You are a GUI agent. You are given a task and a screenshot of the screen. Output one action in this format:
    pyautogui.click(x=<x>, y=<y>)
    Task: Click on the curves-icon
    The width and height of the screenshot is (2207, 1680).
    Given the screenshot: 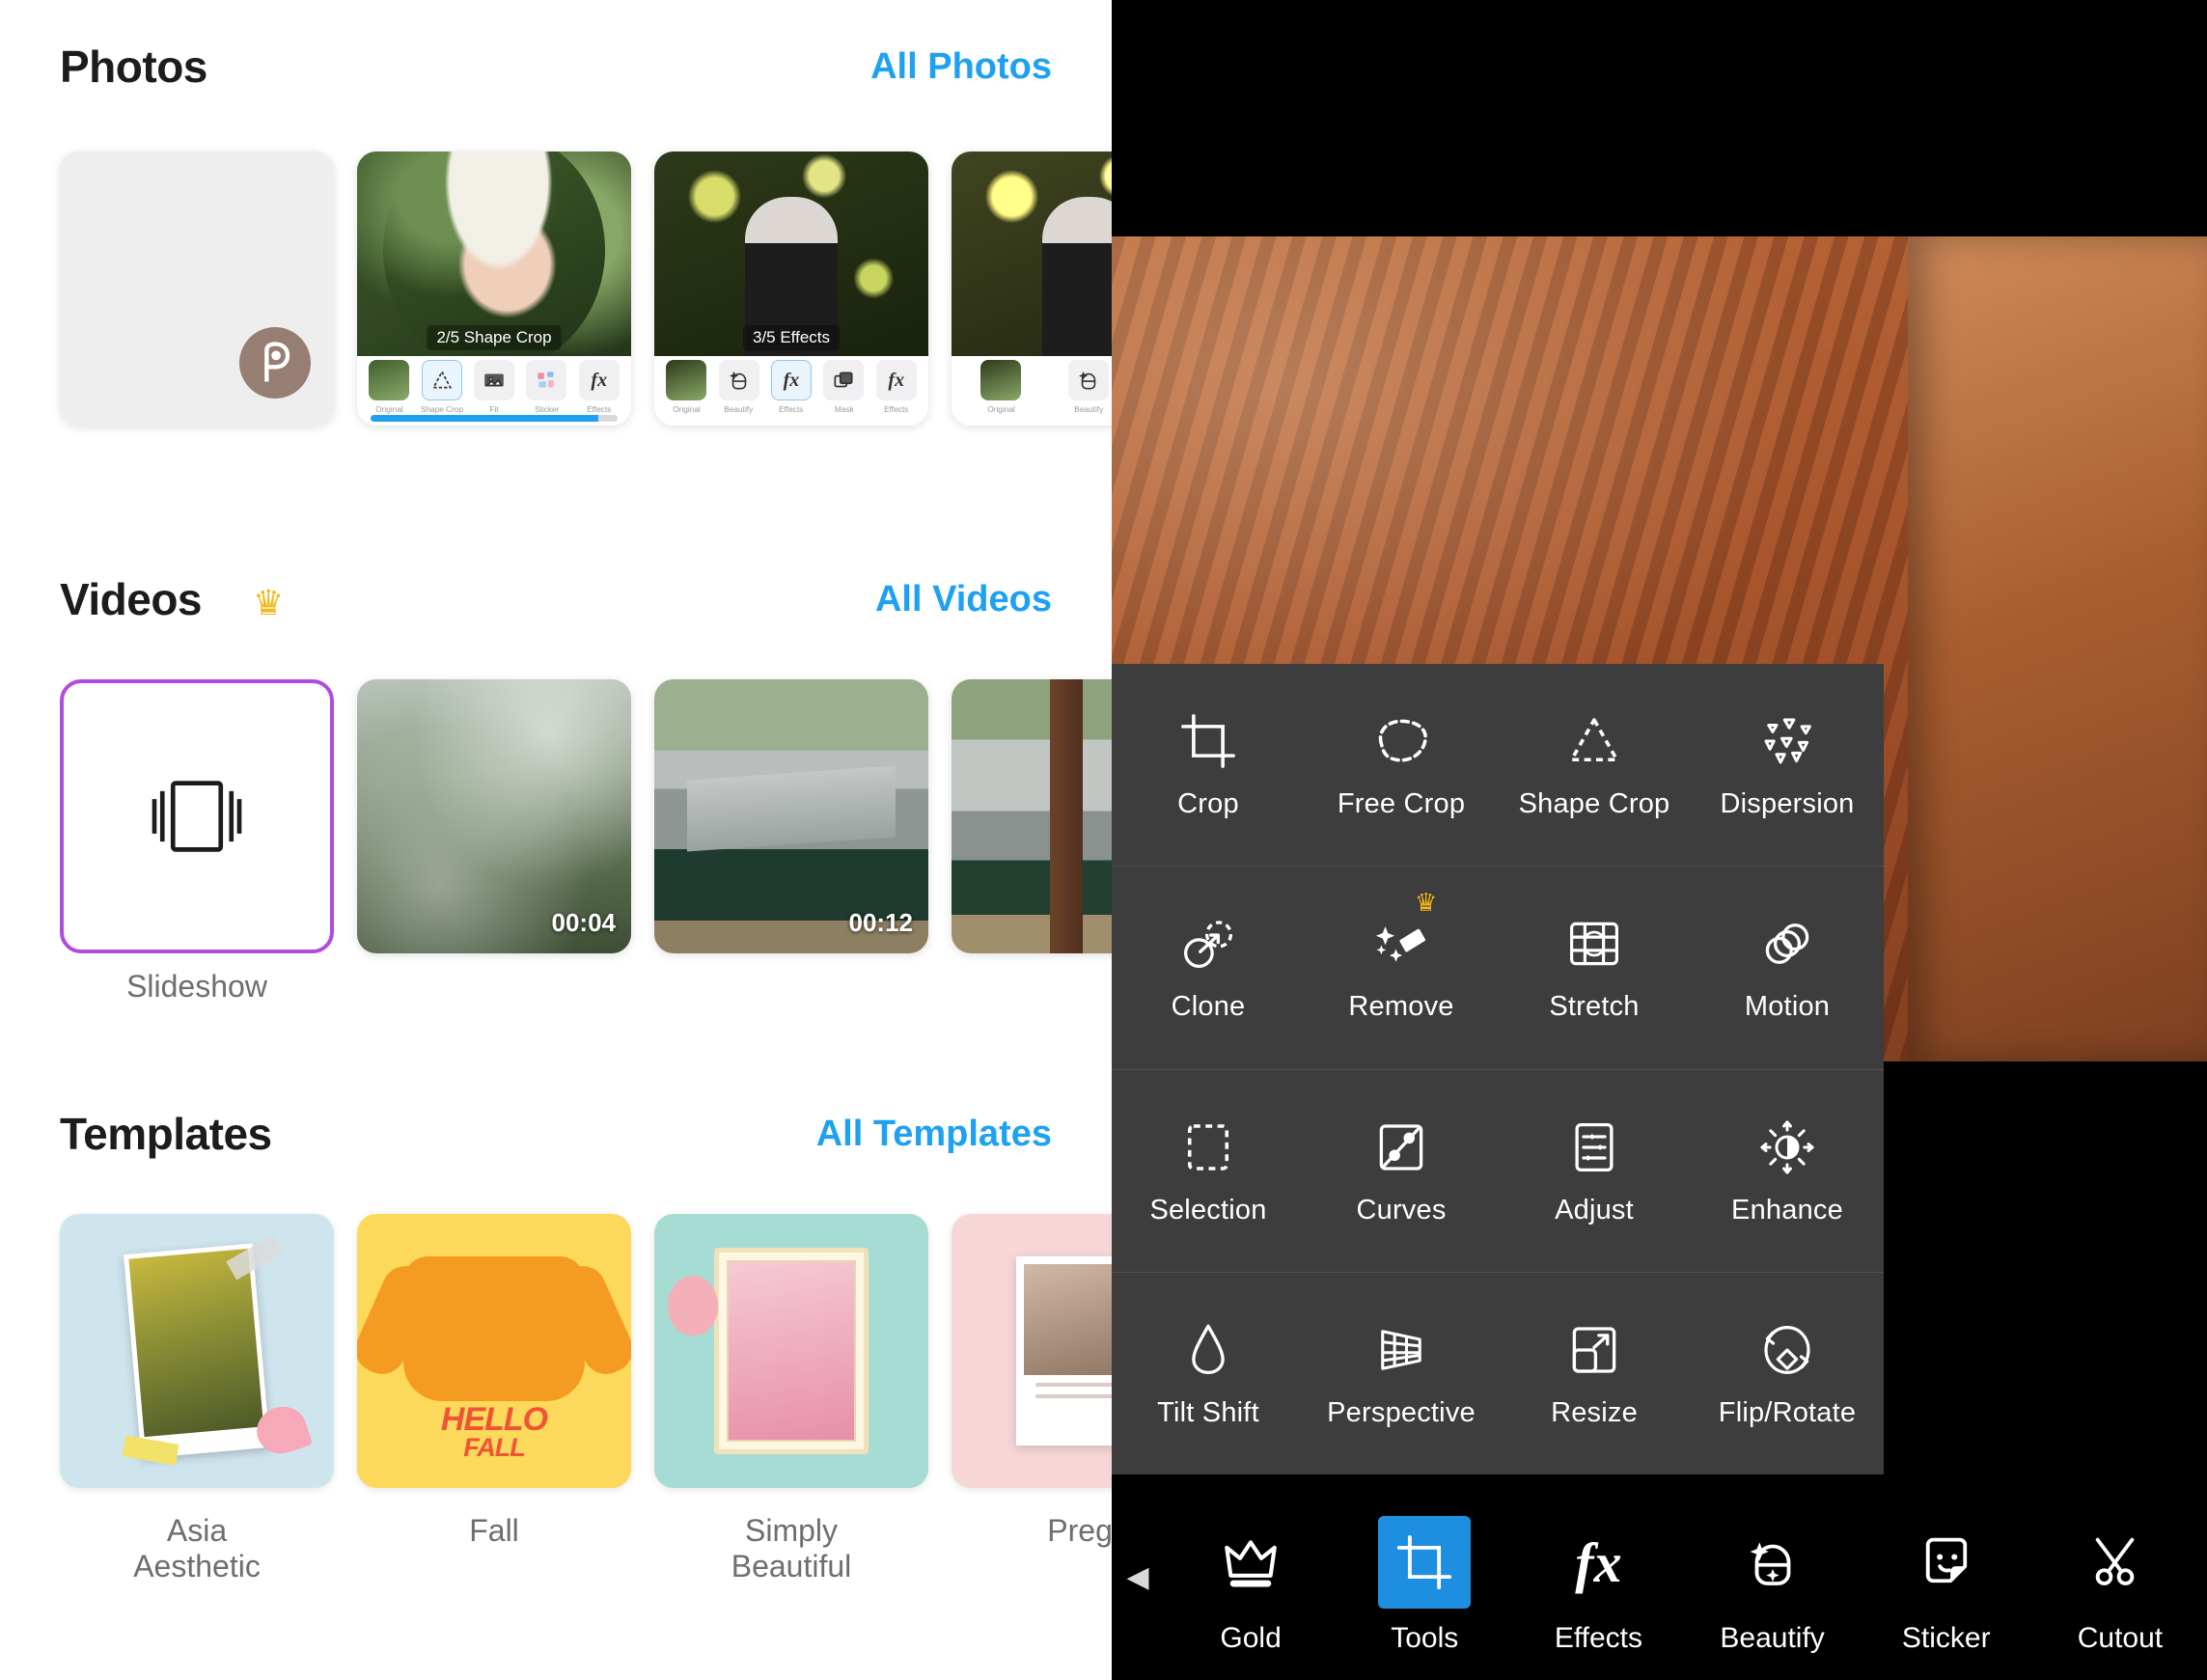 What is the action you would take?
    pyautogui.click(x=1401, y=1147)
    